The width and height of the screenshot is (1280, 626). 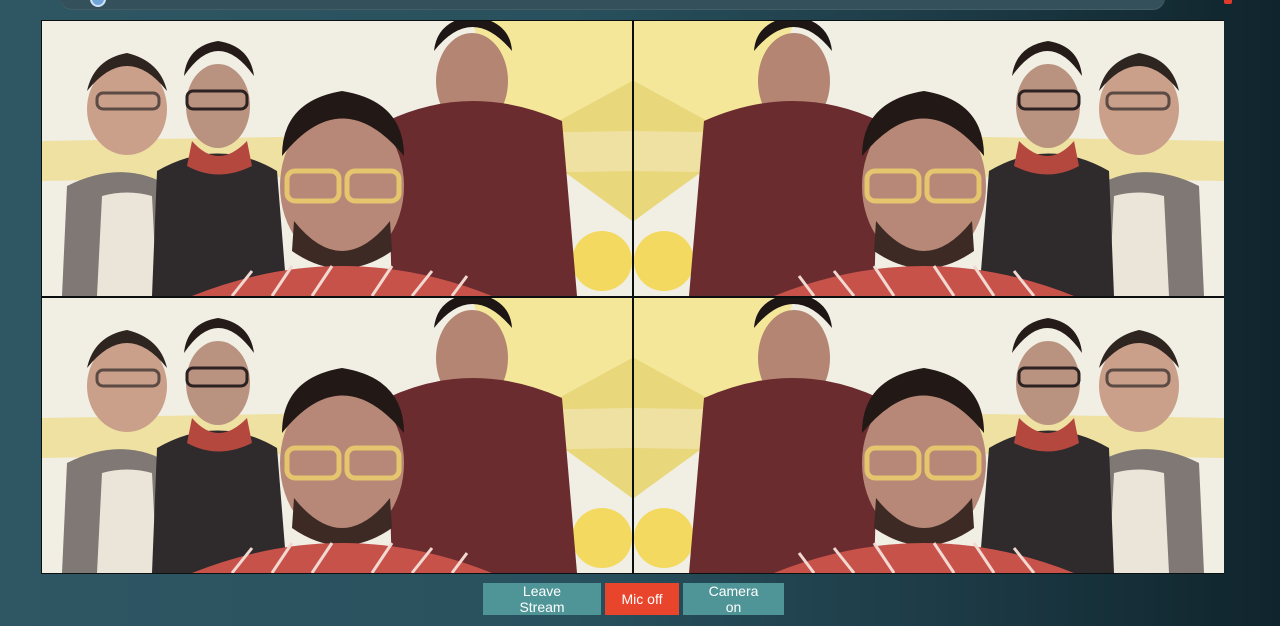 What do you see at coordinates (612, 5) in the screenshot?
I see `top-address-bar` at bounding box center [612, 5].